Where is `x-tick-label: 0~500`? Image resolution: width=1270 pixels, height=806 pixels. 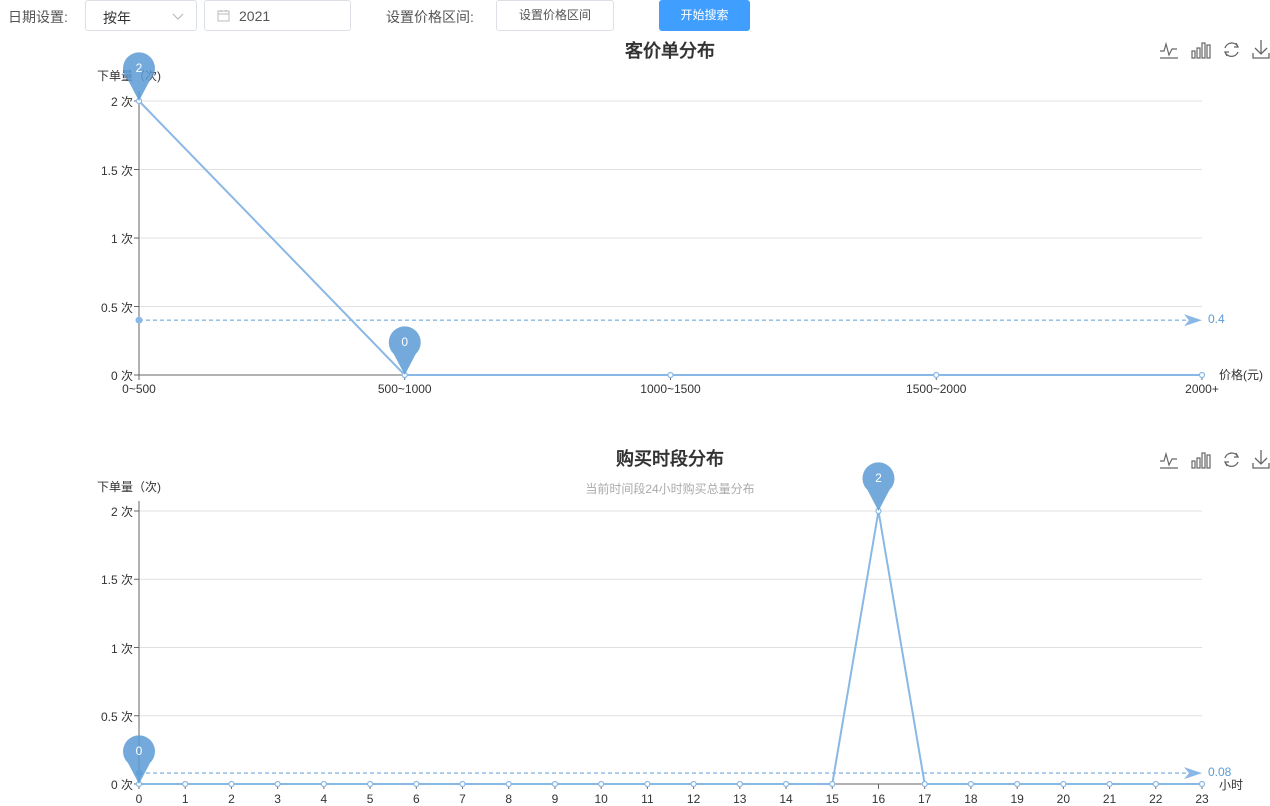
x-tick-label: 0~500 is located at coordinates (139, 389).